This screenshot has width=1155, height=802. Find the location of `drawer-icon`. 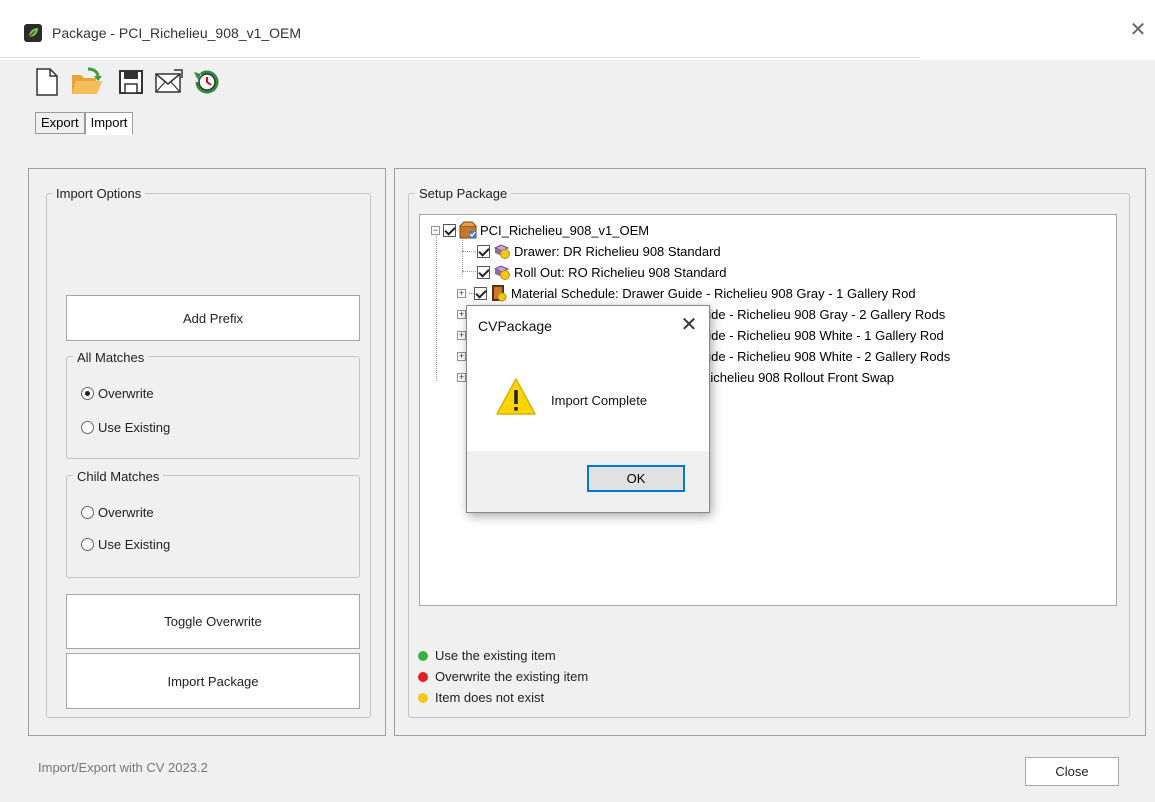

drawer-icon is located at coordinates (502, 251).